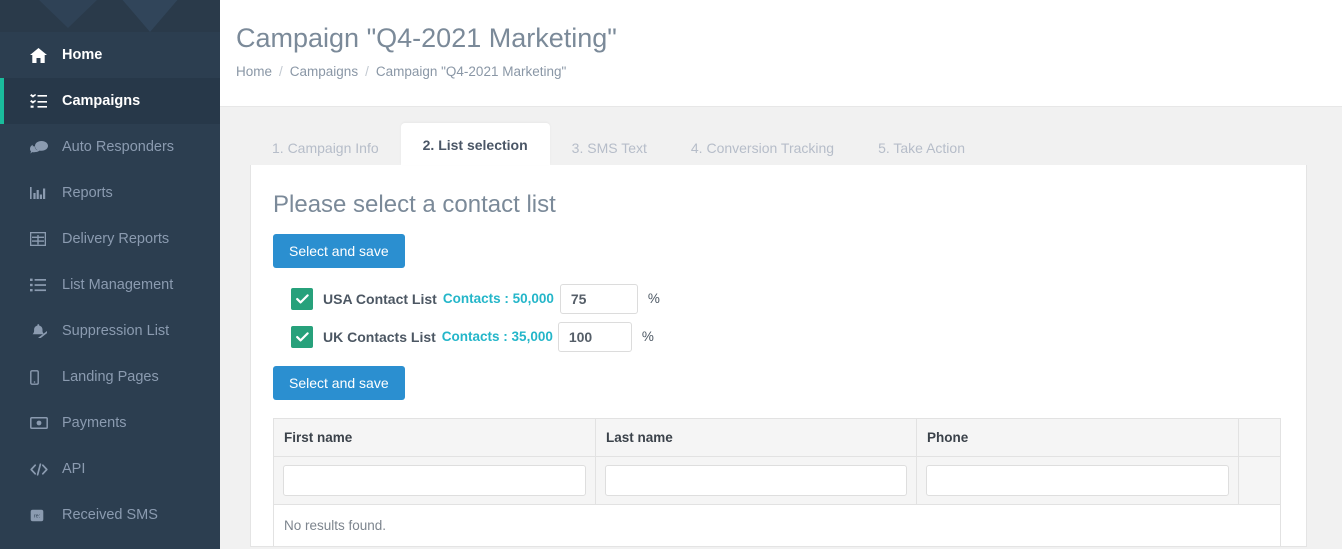 Image resolution: width=1342 pixels, height=549 pixels. I want to click on sidebar-item-api: API, so click(110, 469).